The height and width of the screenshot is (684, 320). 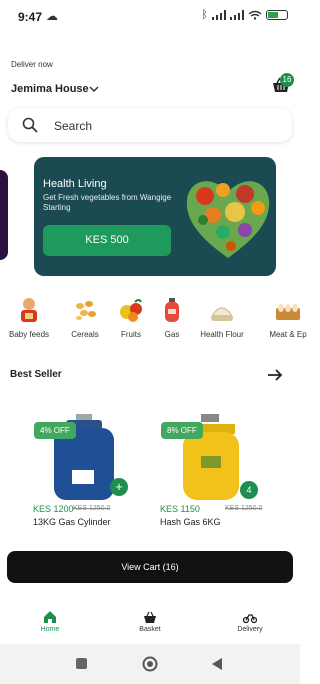 I want to click on wifi-icon, so click(x=255, y=15).